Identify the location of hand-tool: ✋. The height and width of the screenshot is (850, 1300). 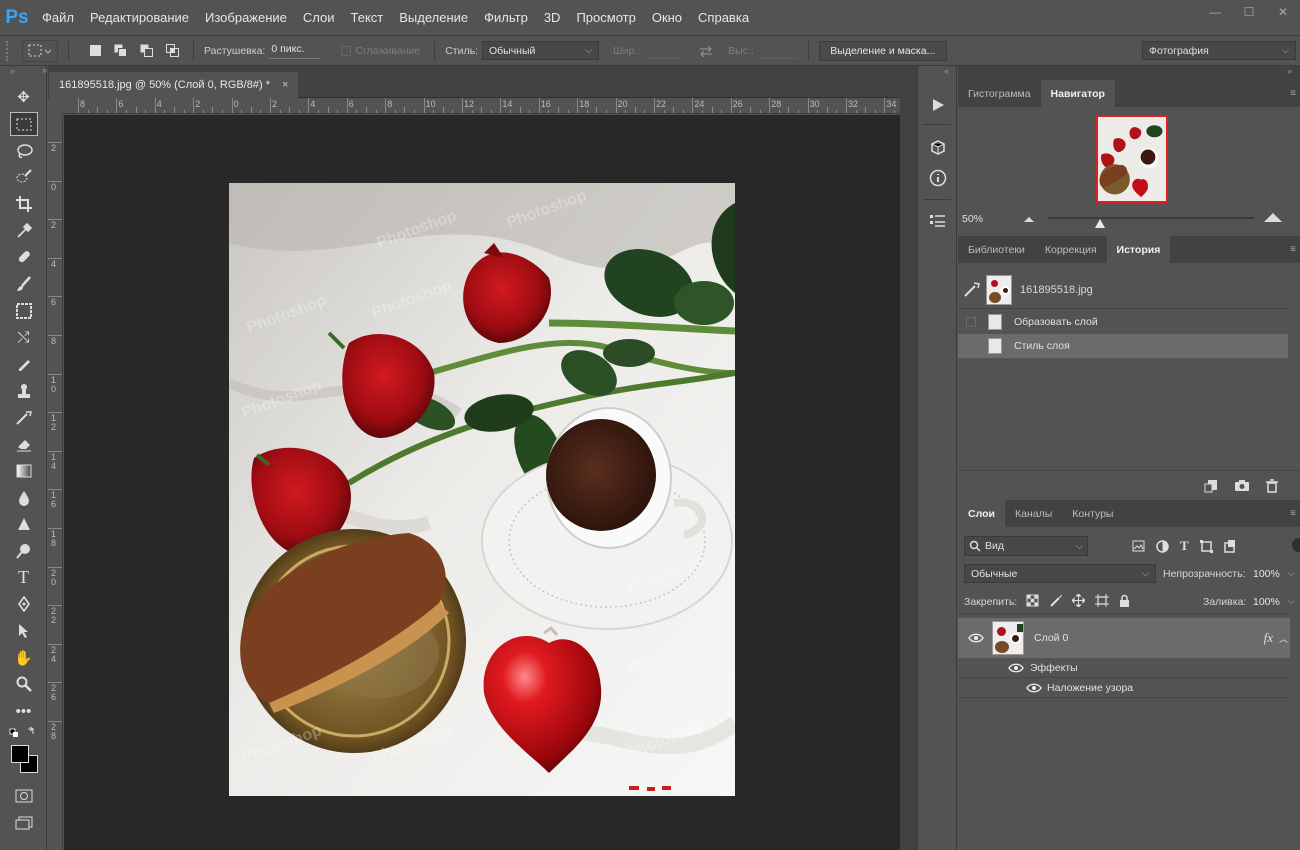
(23, 657).